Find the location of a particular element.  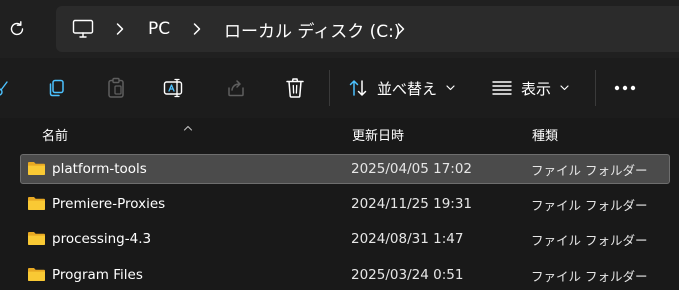

file-name: Program Files is located at coordinates (97, 275).